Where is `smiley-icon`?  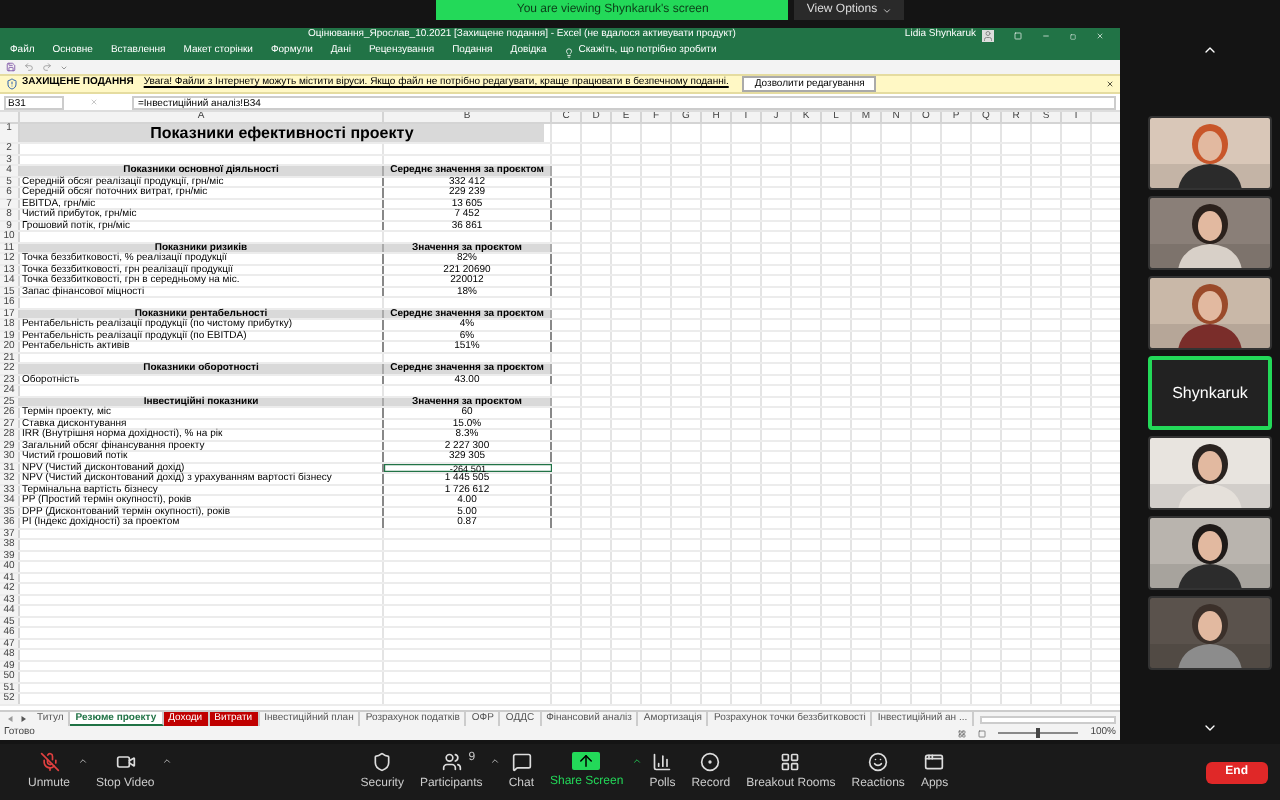
smiley-icon is located at coordinates (878, 761).